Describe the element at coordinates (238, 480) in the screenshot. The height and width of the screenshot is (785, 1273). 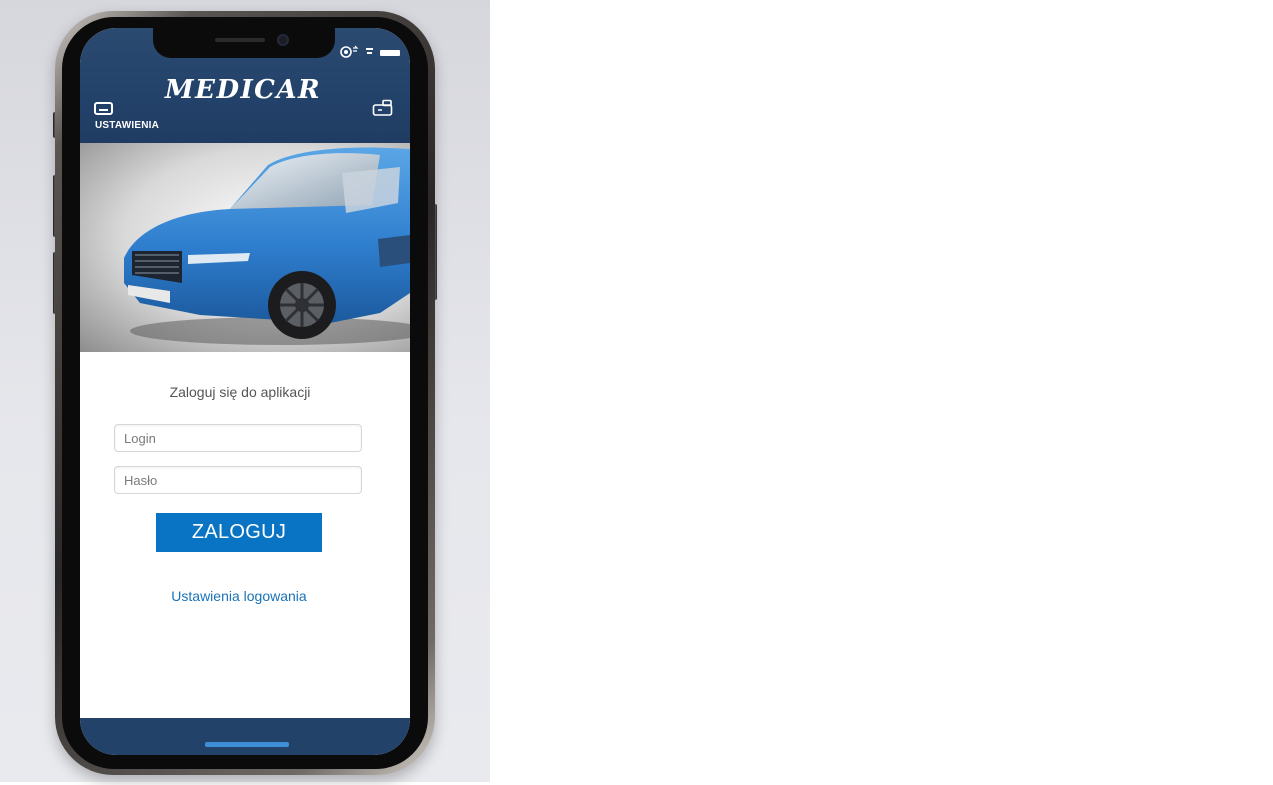
I see `password-input` at that location.